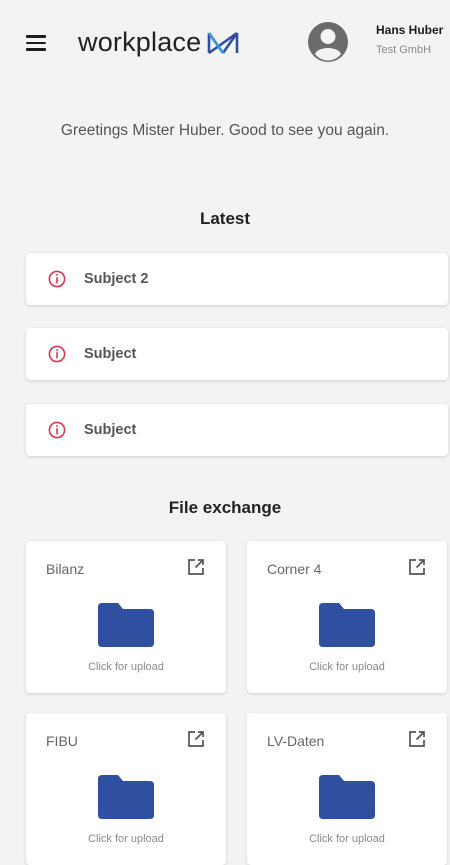  I want to click on file-card-bilanz: Bilanz Click for upload, so click(126, 617).